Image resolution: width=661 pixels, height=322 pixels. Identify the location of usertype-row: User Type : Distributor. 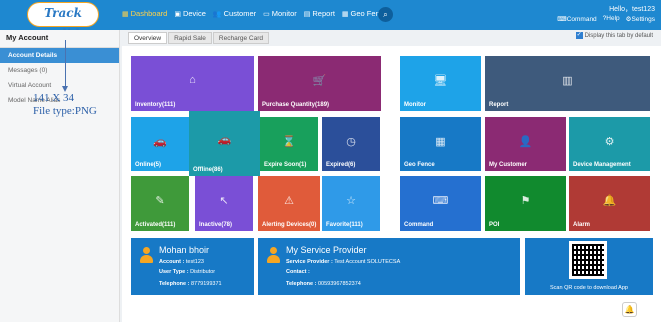
(187, 272).